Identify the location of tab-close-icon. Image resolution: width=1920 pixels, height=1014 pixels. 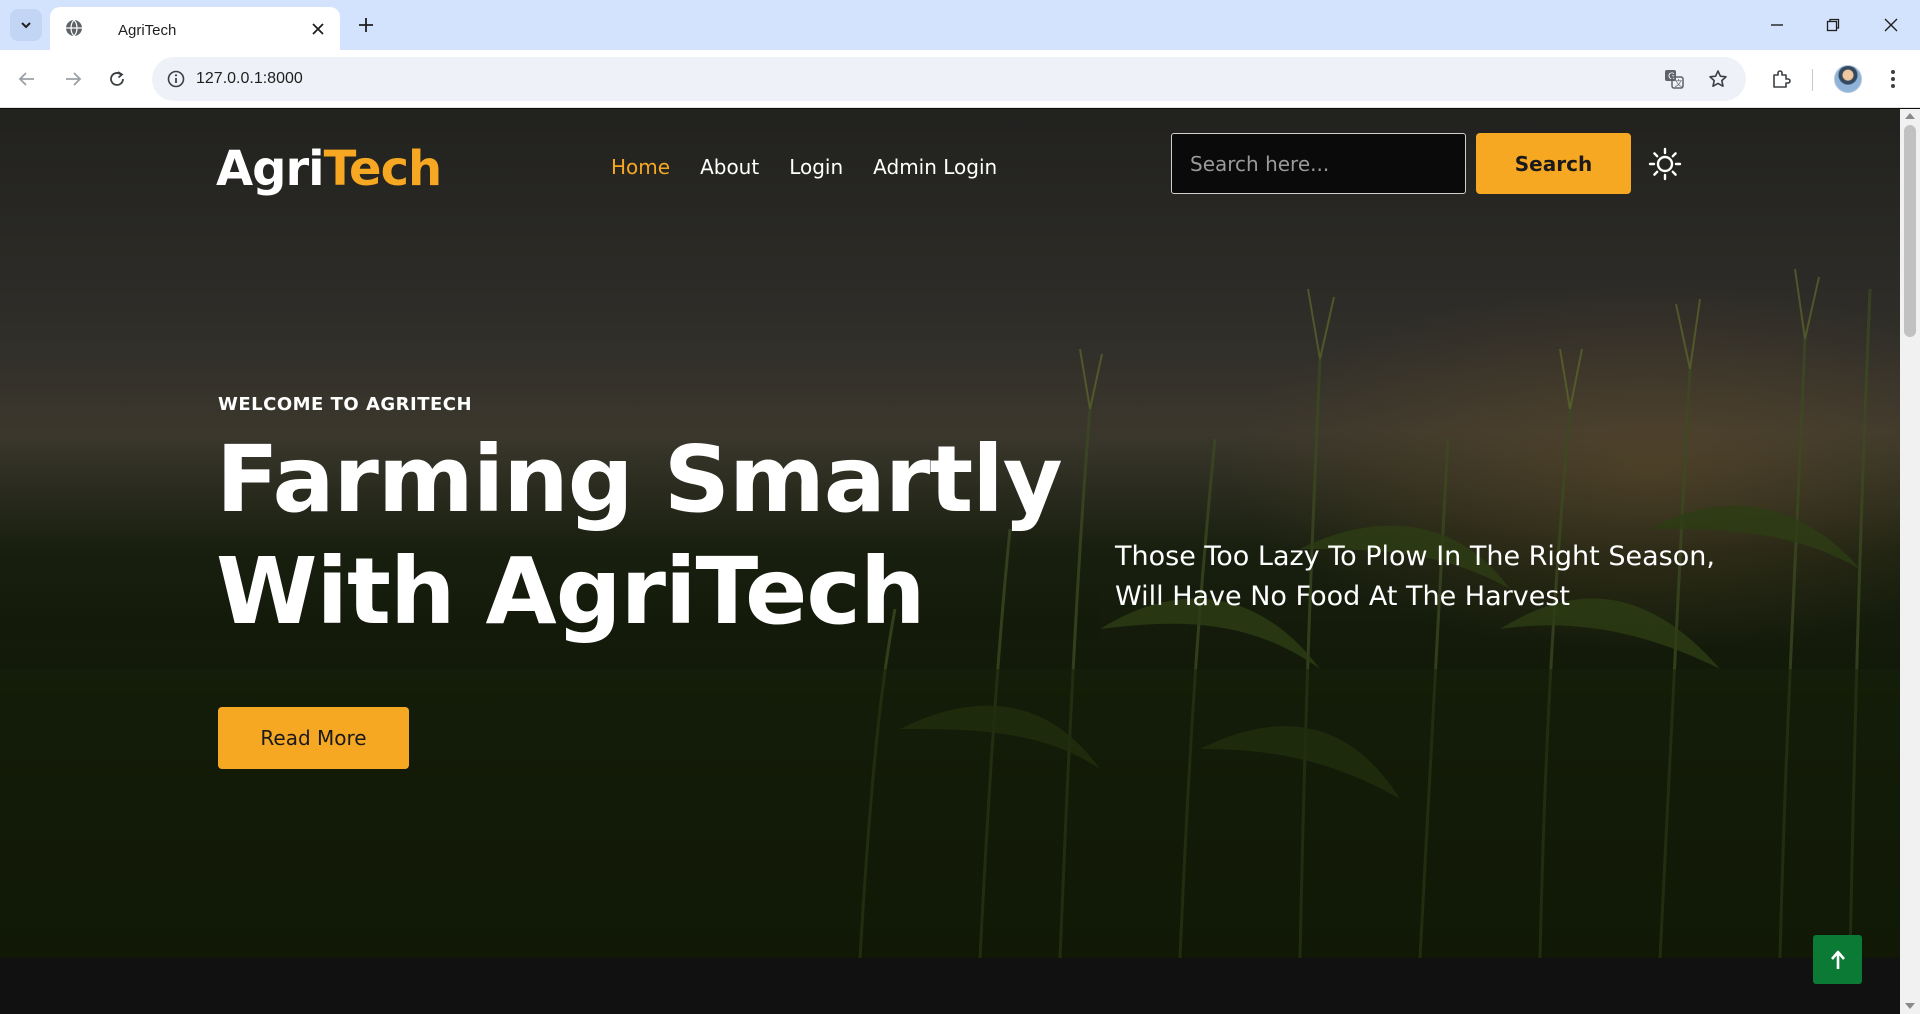
(318, 29).